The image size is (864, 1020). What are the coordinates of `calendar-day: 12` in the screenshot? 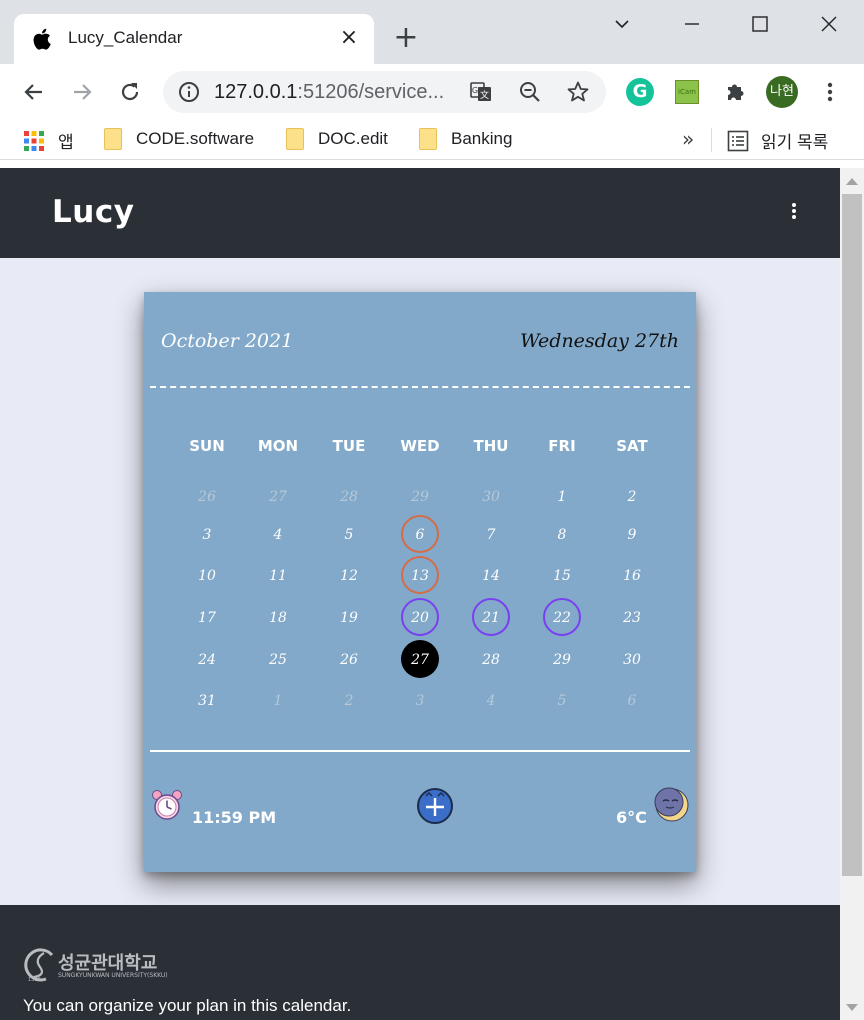 It's located at (349, 575).